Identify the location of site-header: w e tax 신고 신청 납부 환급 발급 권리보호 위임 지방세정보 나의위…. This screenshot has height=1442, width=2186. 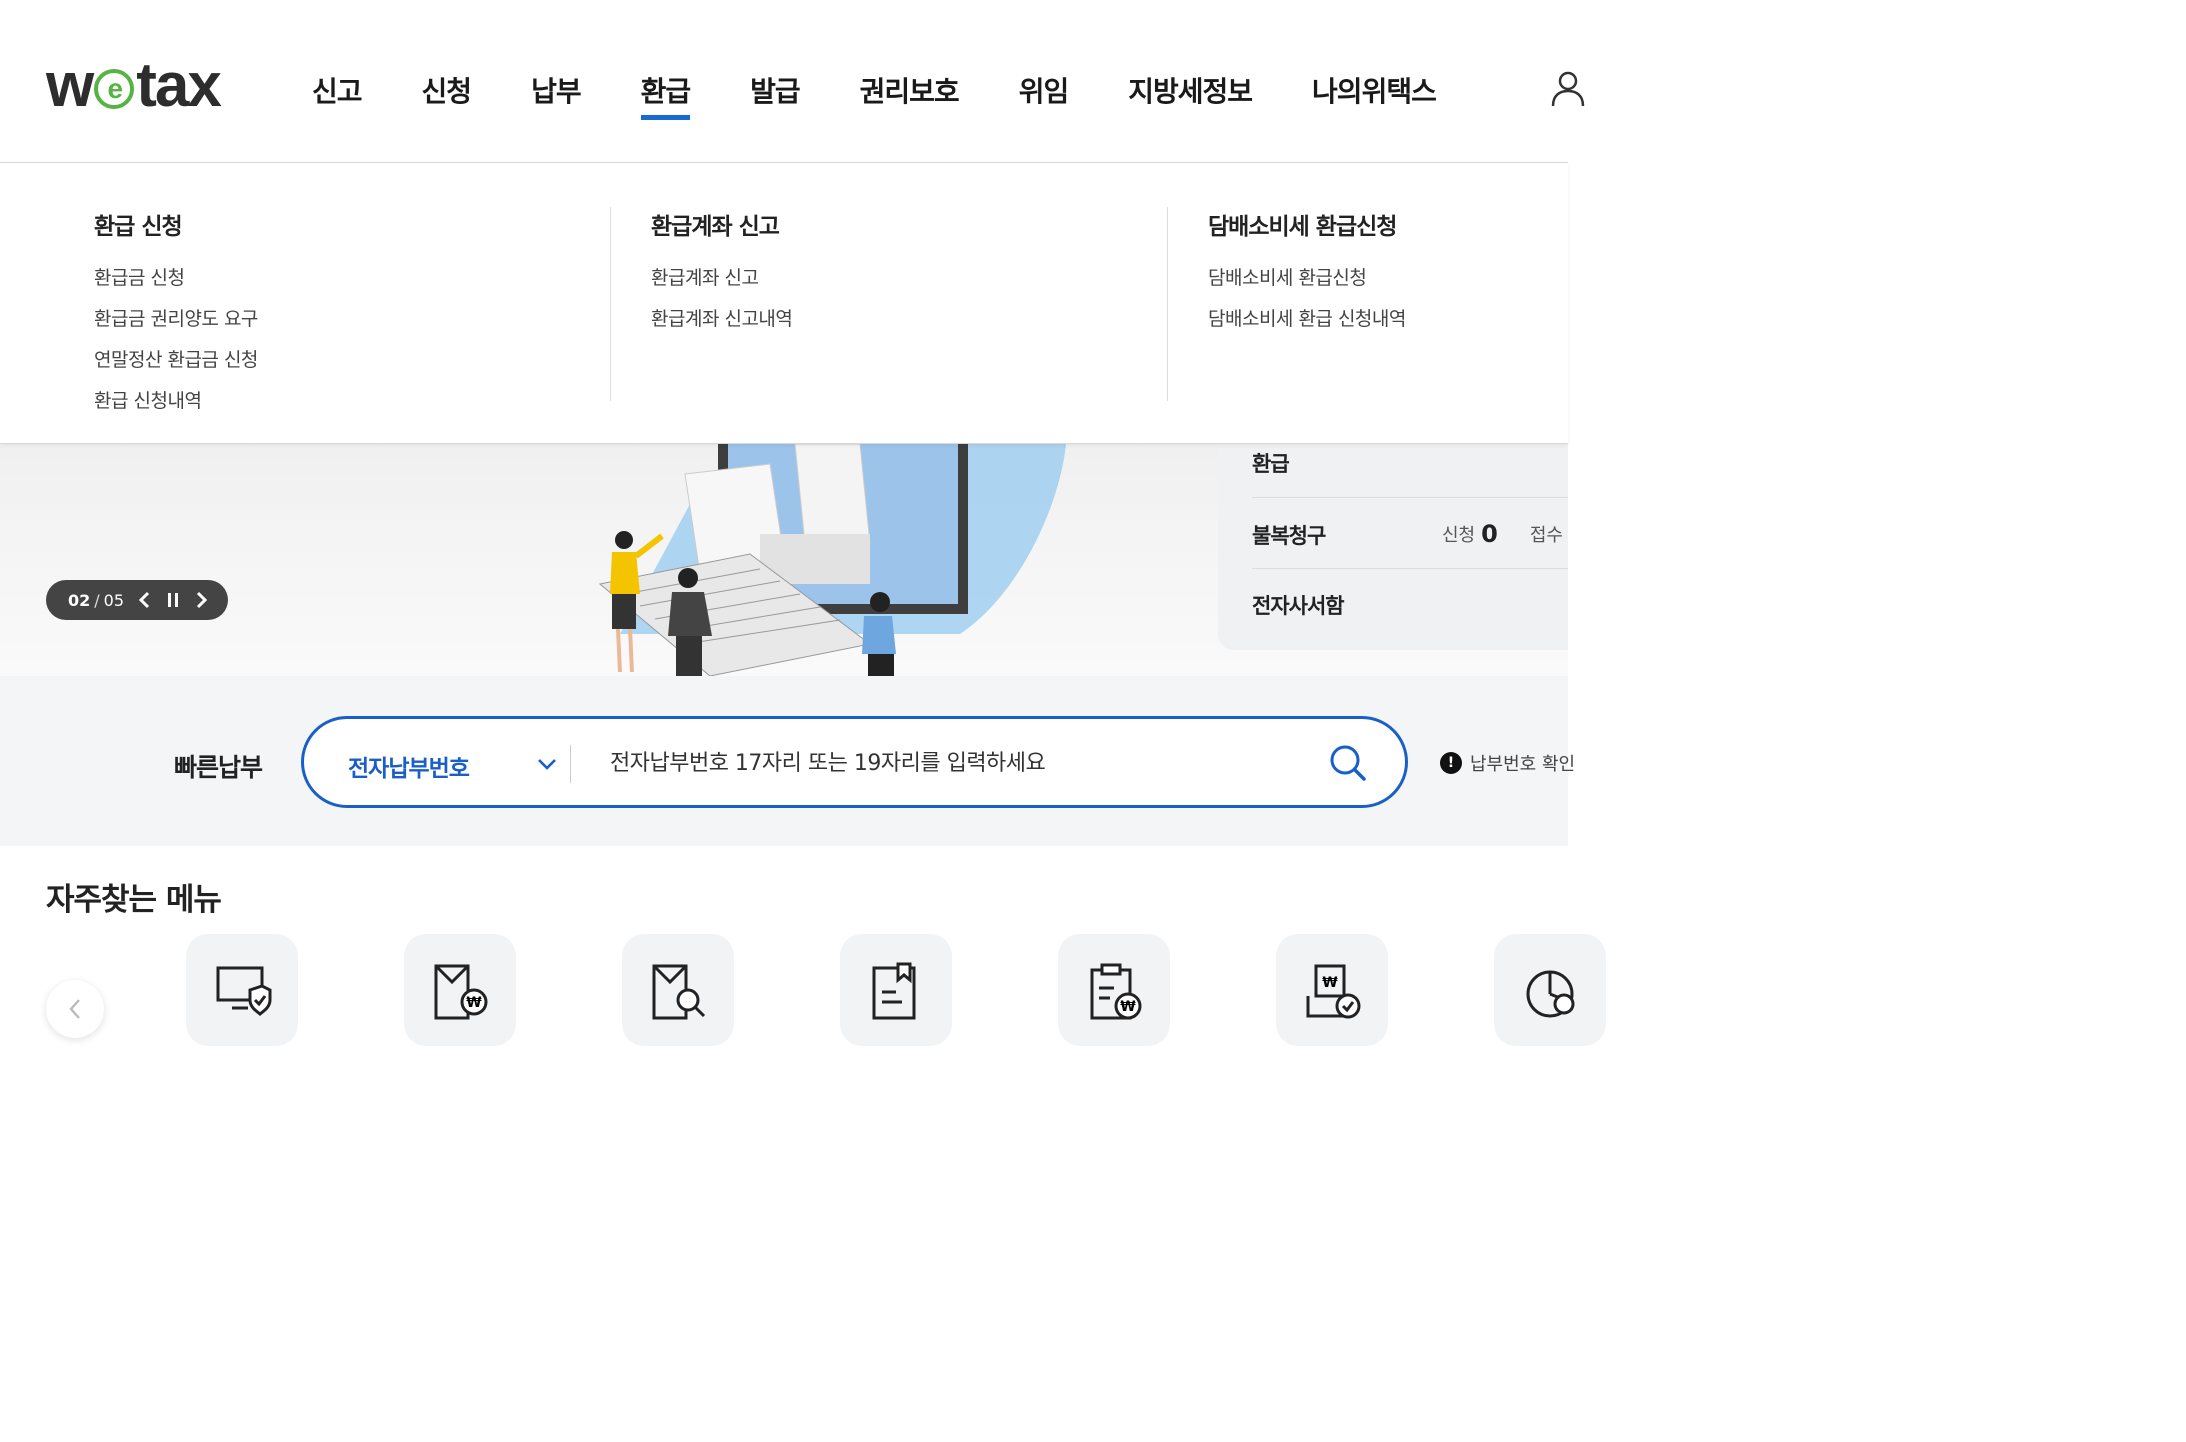
(792, 81).